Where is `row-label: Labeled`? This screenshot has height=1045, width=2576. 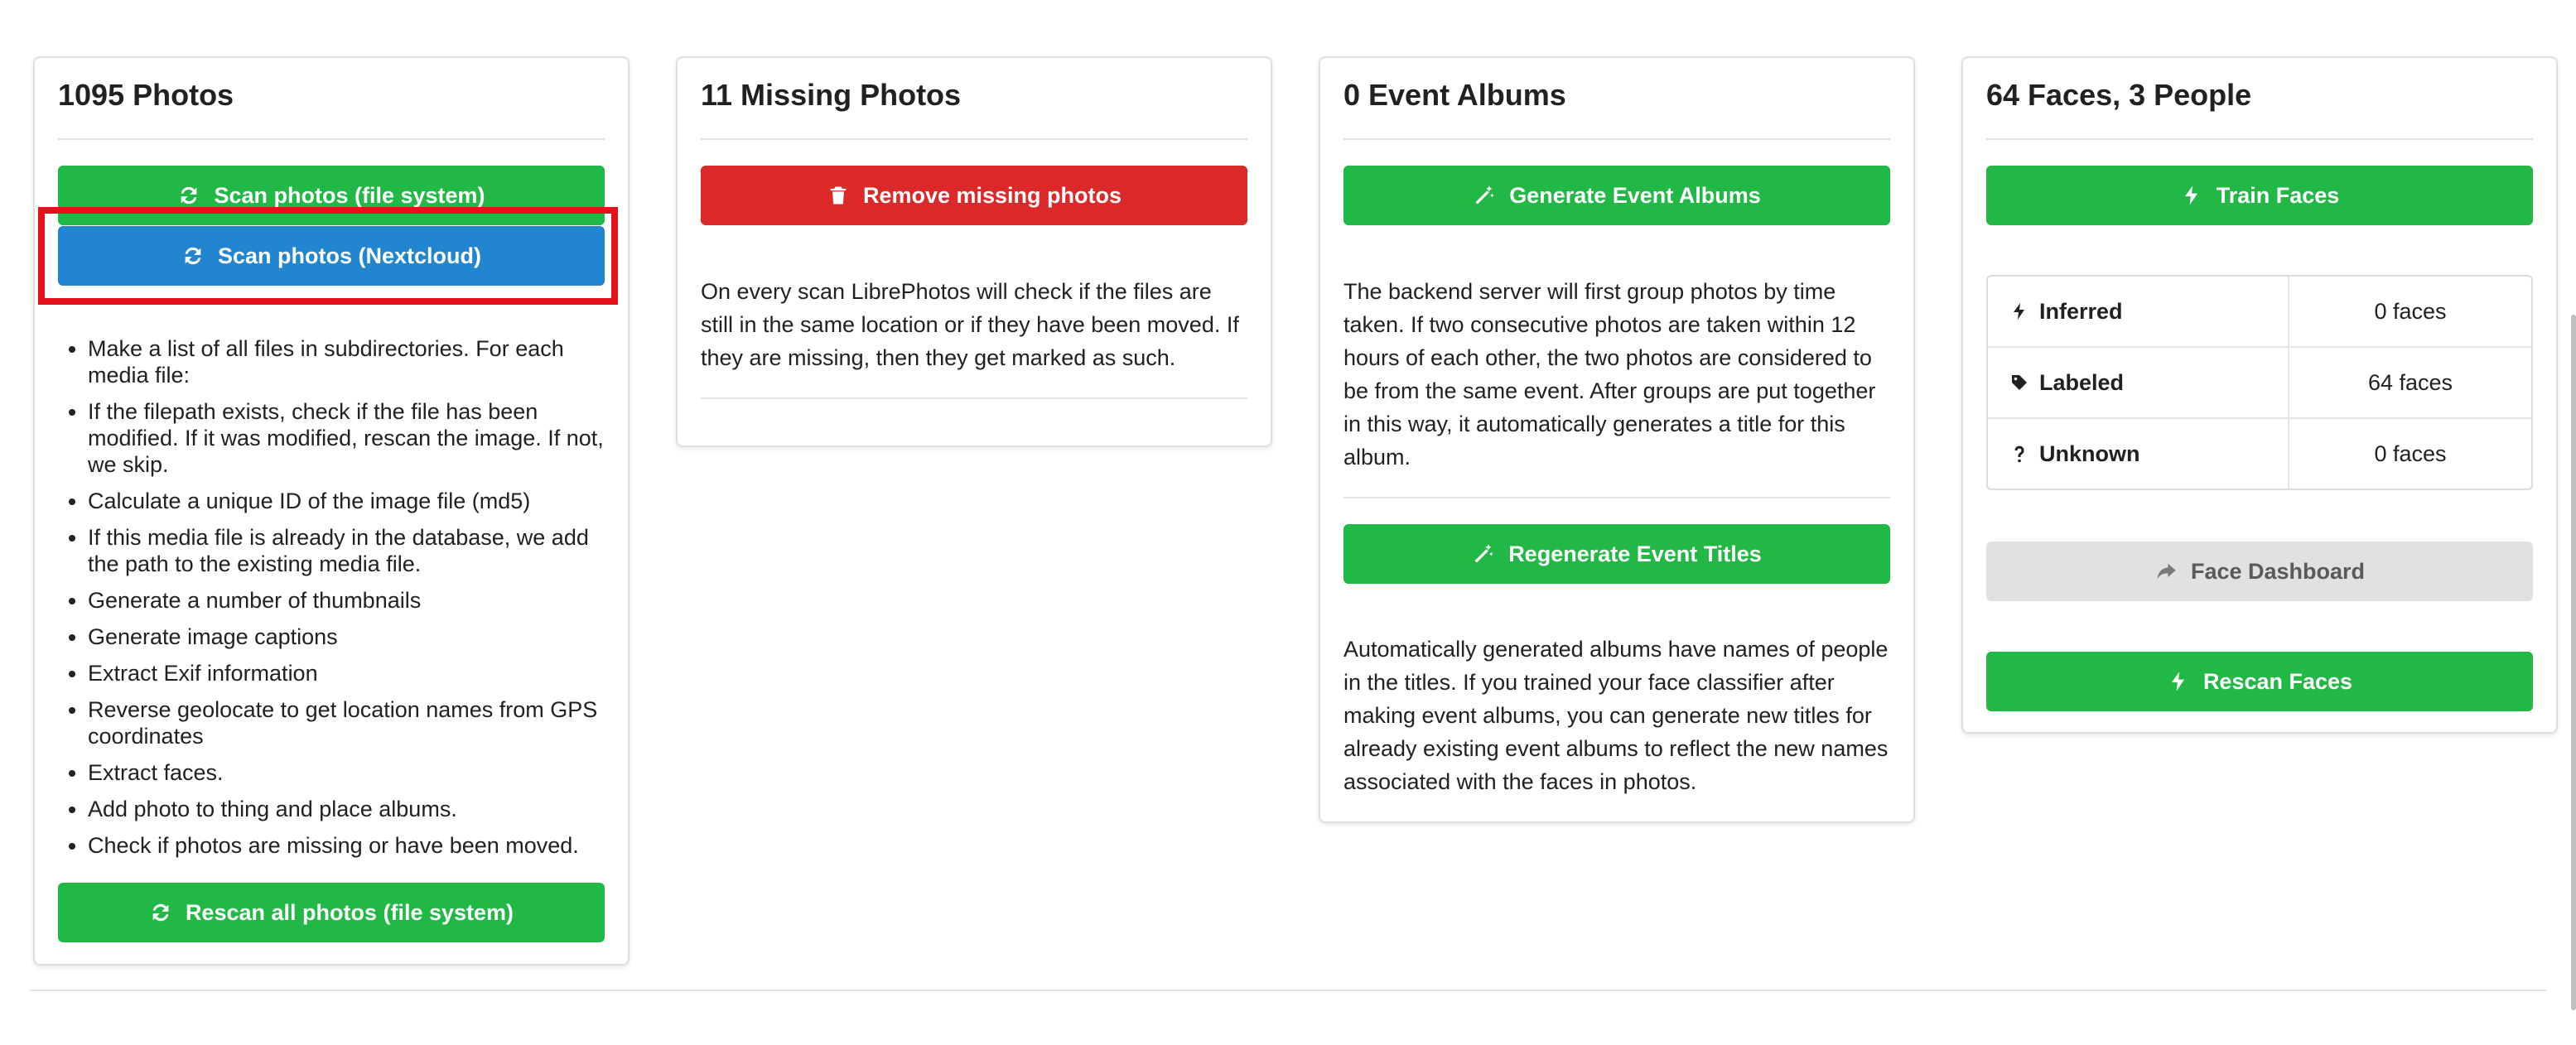
row-label: Labeled is located at coordinates (2082, 382).